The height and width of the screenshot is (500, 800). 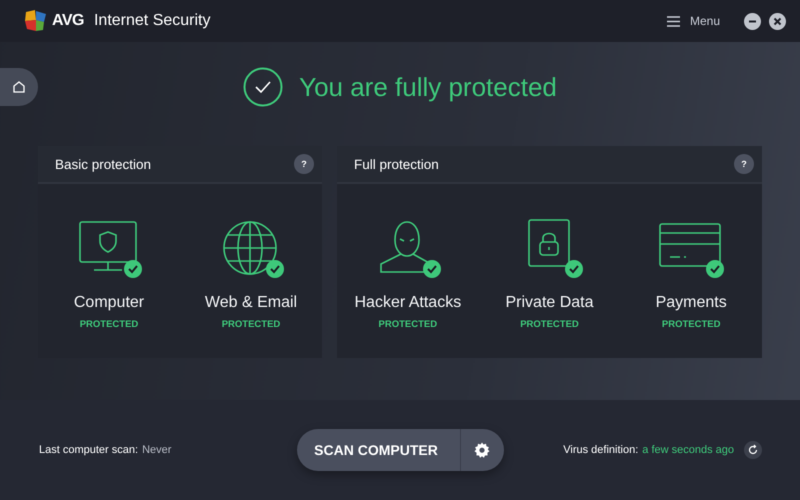 I want to click on home-tab, so click(x=19, y=87).